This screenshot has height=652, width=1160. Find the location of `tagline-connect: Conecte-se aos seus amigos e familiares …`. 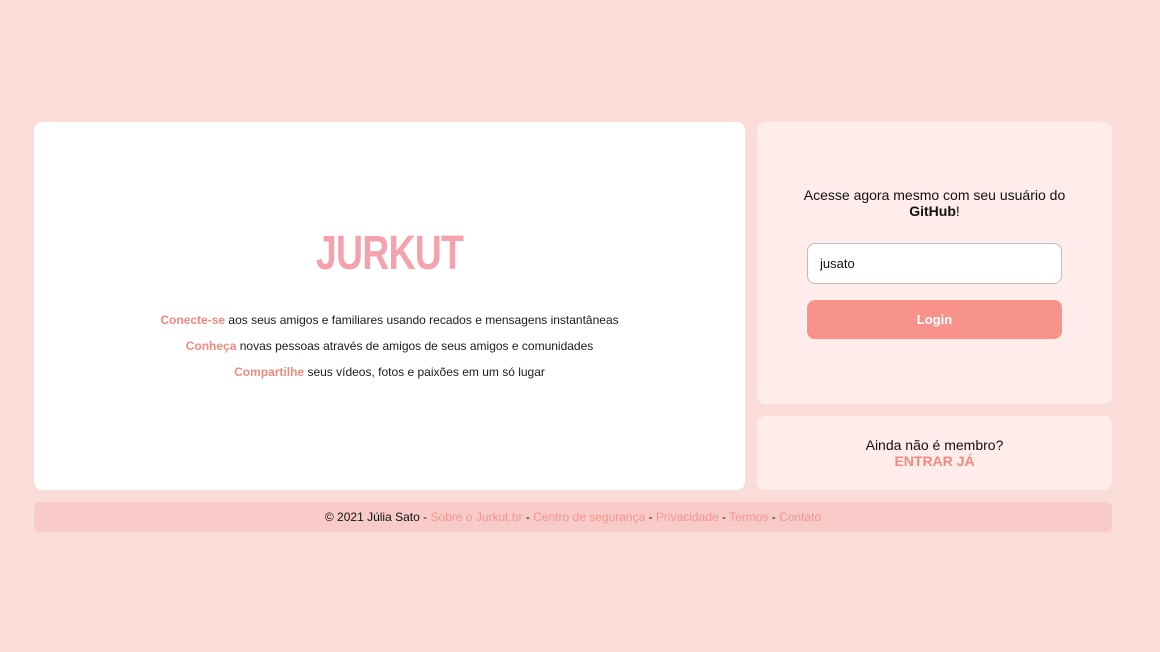

tagline-connect: Conecte-se aos seus amigos e familiares … is located at coordinates (389, 325).